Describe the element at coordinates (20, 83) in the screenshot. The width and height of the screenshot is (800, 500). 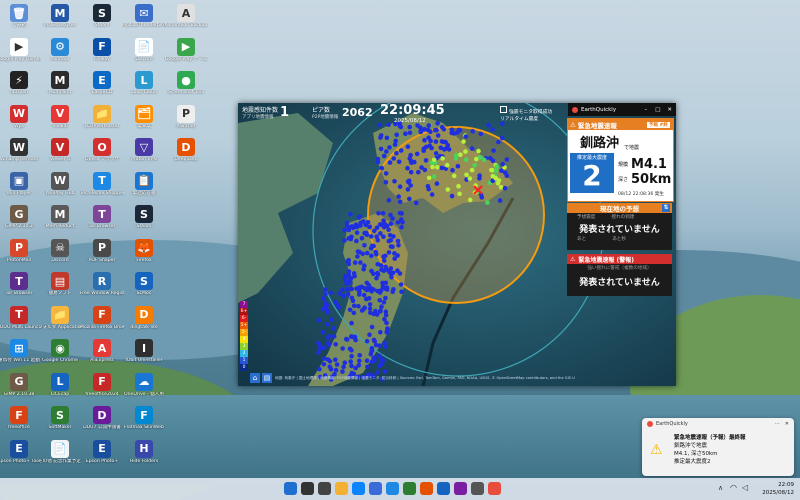
I see `desktop-icon: ⚡ nbOpen` at that location.